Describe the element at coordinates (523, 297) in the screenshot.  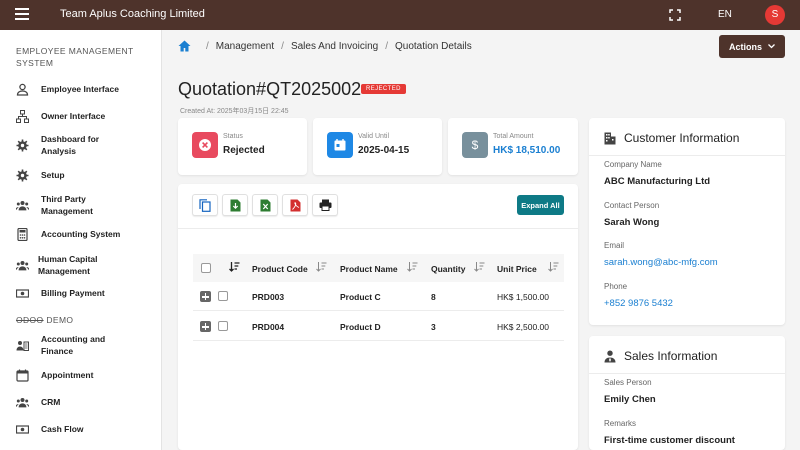
I see `cell-unit-price: HK$ 1,500.00` at that location.